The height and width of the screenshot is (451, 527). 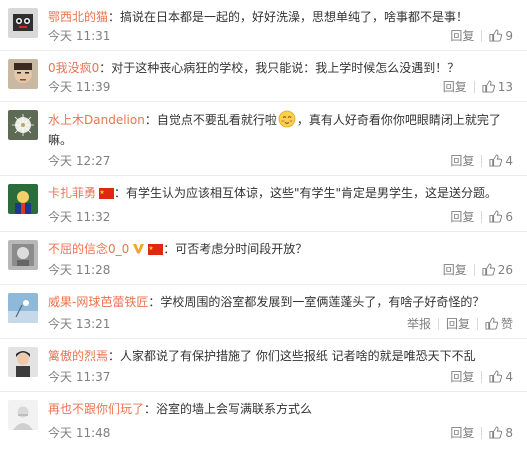 I want to click on like-count: 8, so click(x=509, y=432).